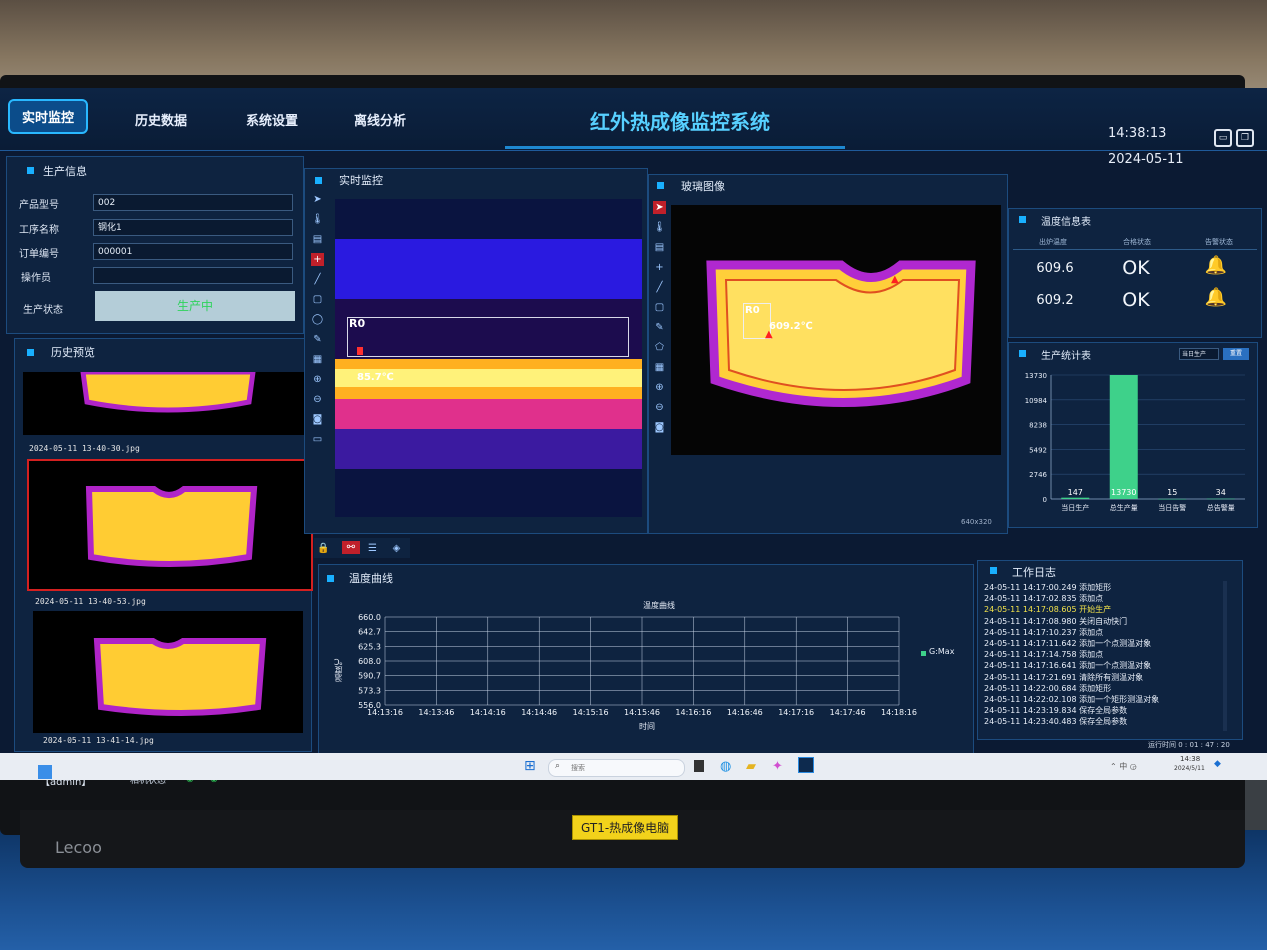 This screenshot has height=950, width=1267. What do you see at coordinates (380, 119) in the screenshot?
I see `tab-offline: 离线分析` at bounding box center [380, 119].